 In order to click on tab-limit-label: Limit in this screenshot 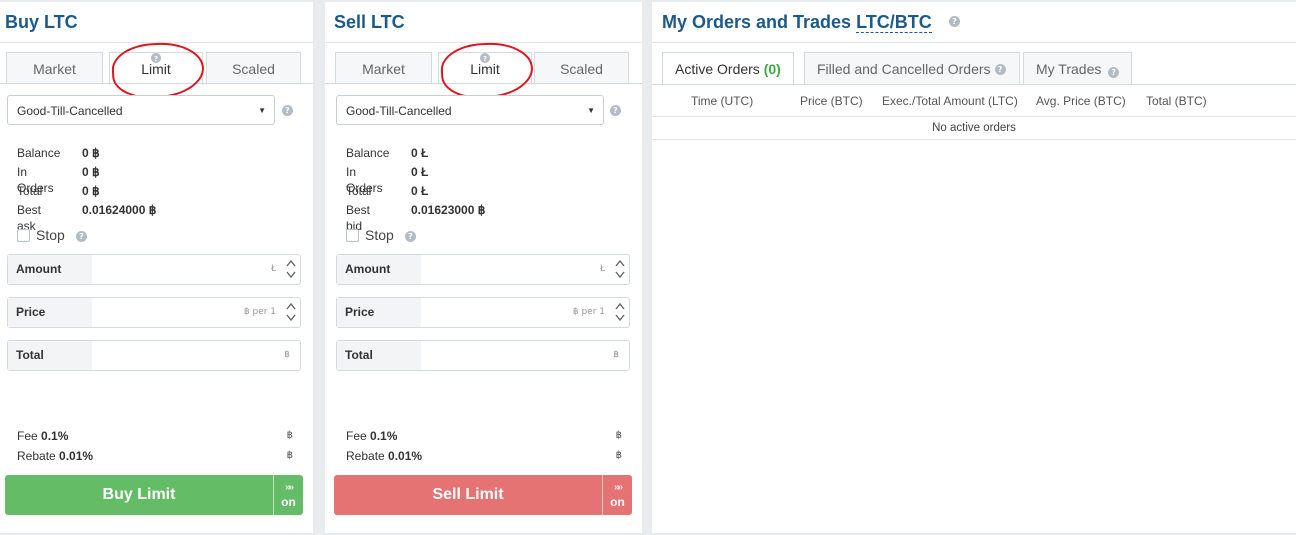, I will do `click(156, 69)`.